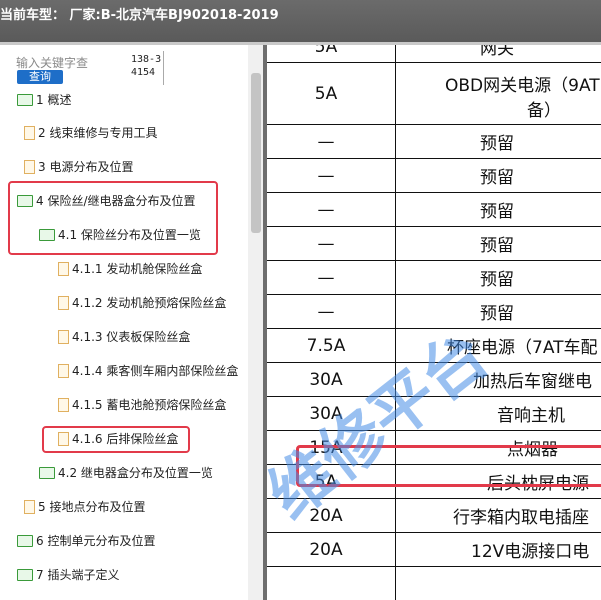 Image resolution: width=601 pixels, height=600 pixels. I want to click on tree-item-label: 6 控制单元分布及位置, so click(96, 541).